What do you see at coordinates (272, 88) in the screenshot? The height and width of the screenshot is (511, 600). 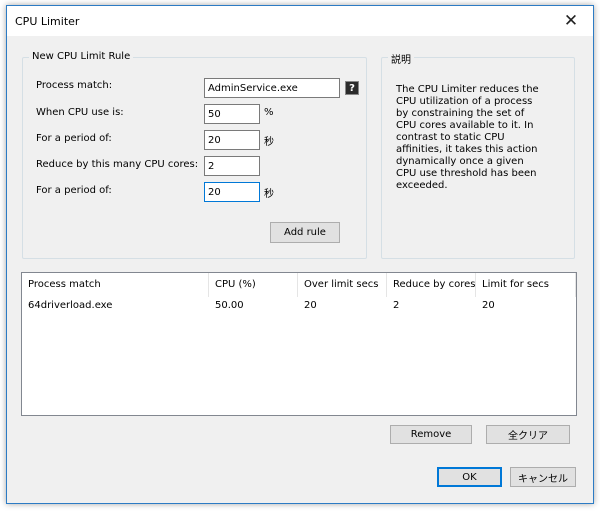 I see `process-match-input` at bounding box center [272, 88].